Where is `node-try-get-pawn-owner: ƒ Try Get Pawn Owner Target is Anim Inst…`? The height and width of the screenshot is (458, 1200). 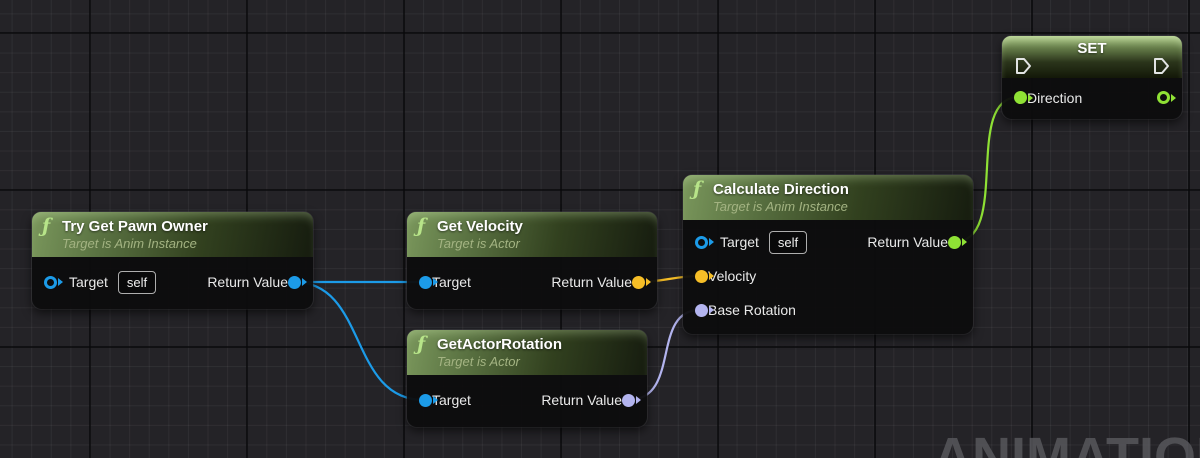
node-try-get-pawn-owner: ƒ Try Get Pawn Owner Target is Anim Inst… is located at coordinates (172, 260).